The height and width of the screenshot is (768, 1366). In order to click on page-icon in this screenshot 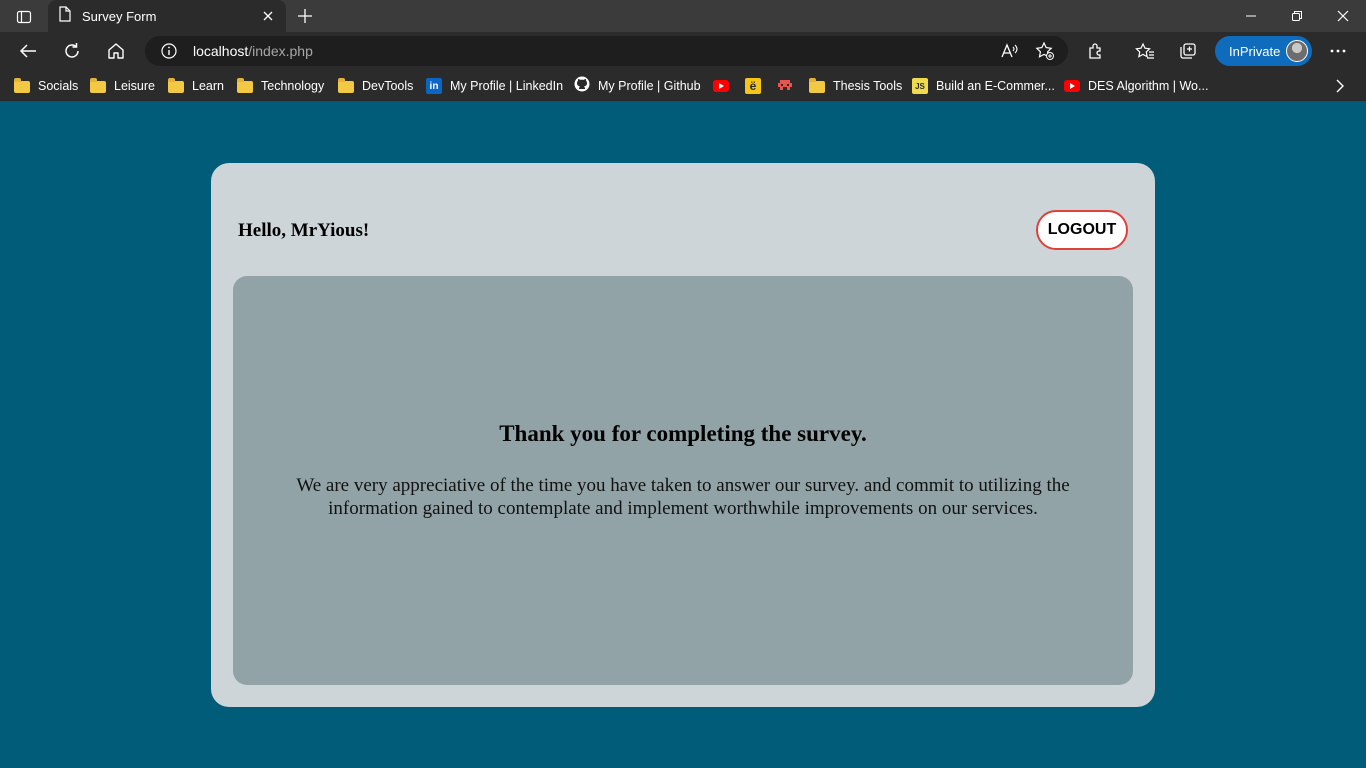, I will do `click(65, 16)`.